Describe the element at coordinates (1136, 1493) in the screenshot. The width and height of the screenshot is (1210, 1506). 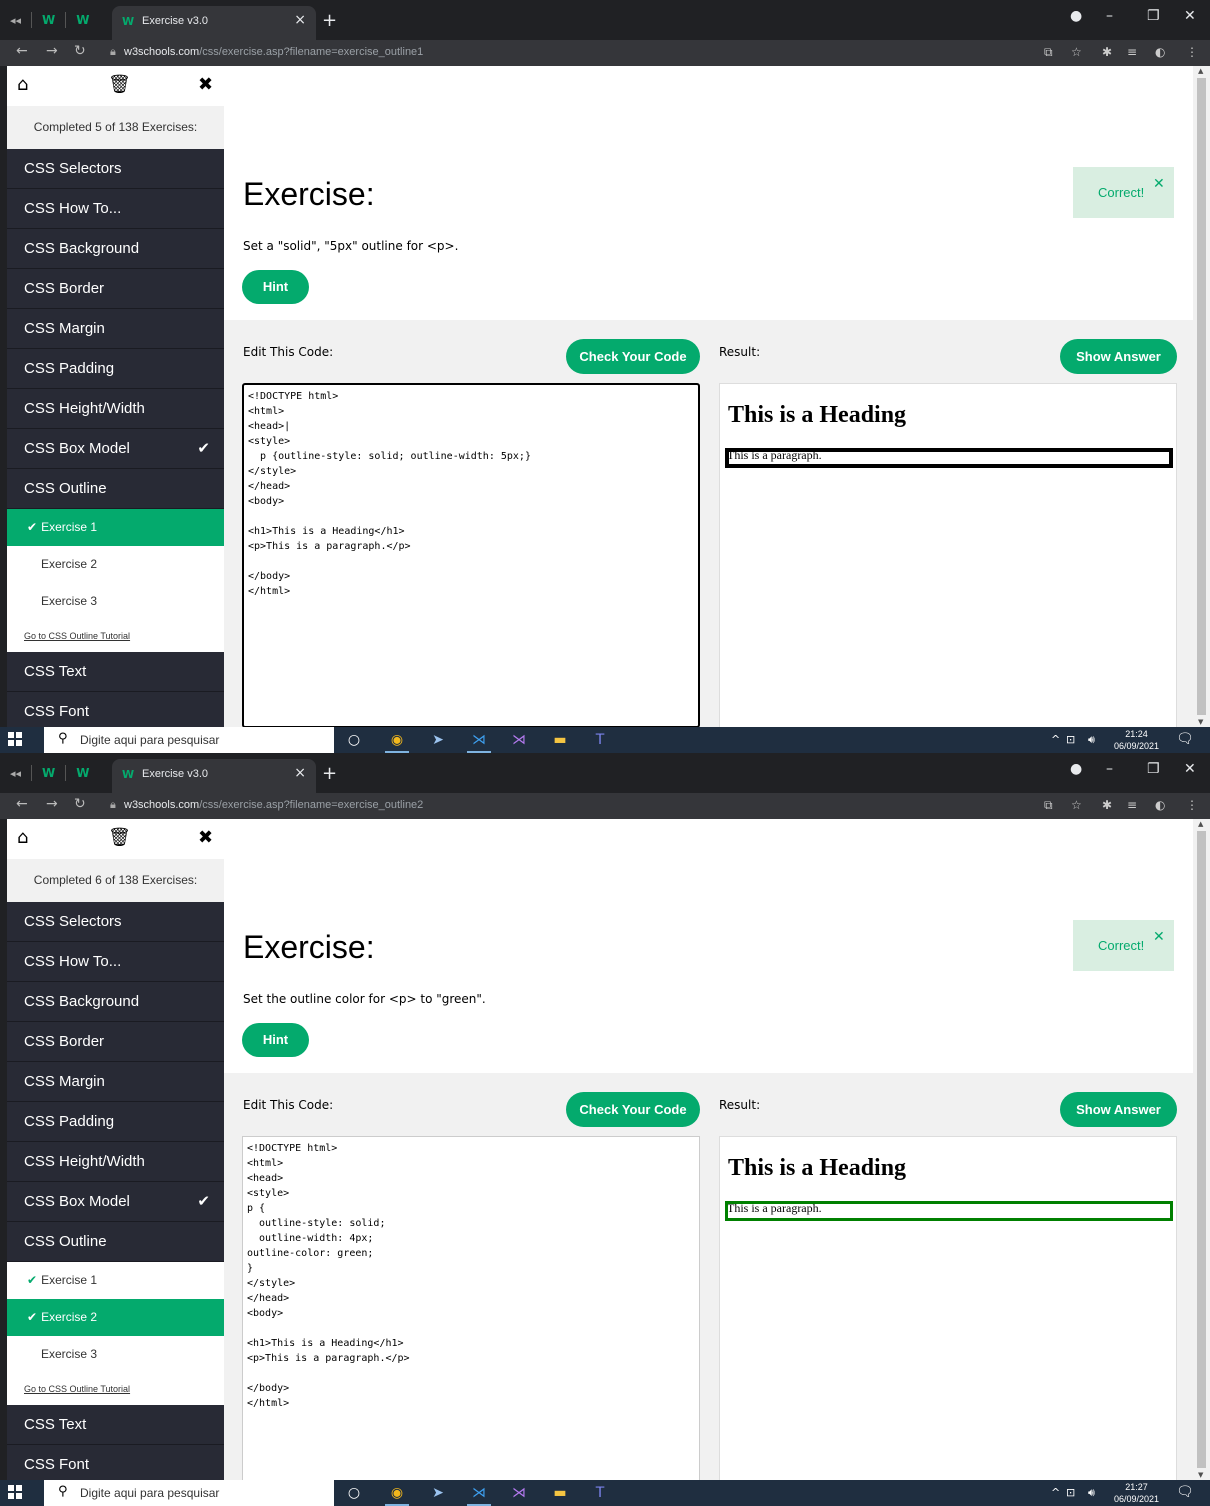
I see `taskbar-clock: 21:27 06/09/2021` at that location.